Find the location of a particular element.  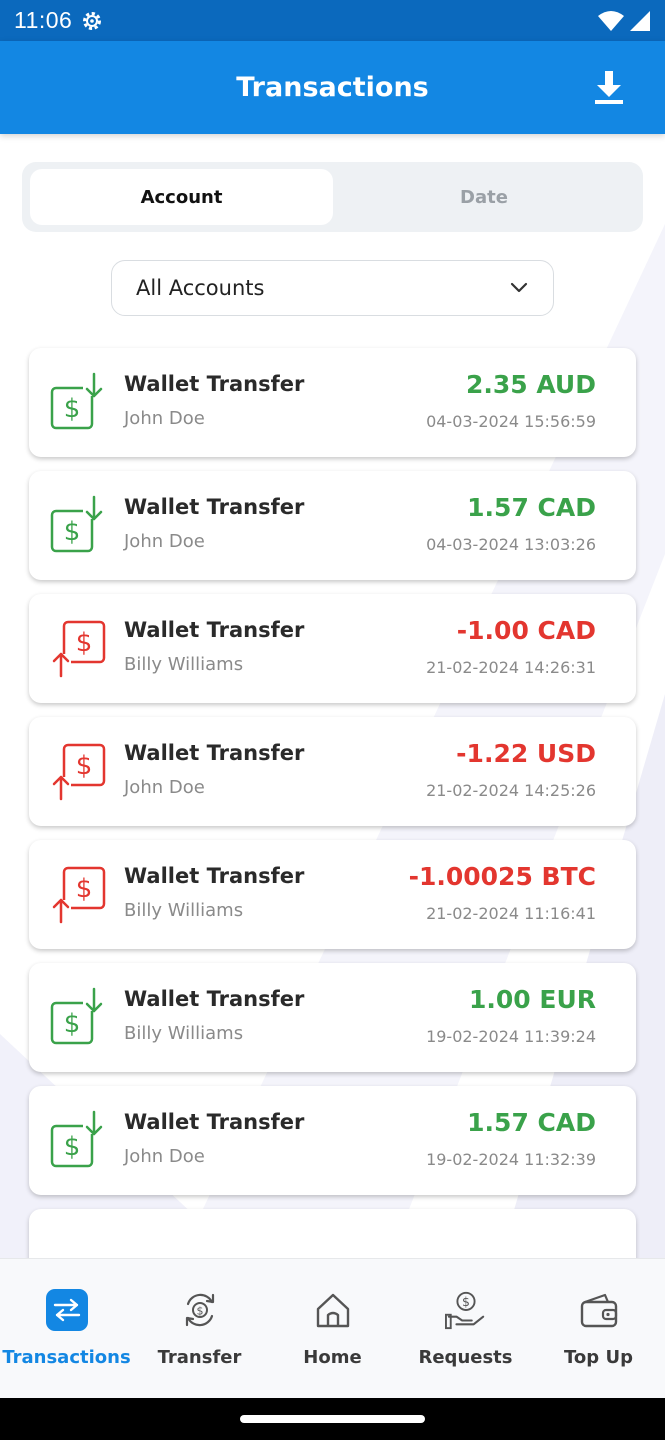

transaction-card-partial is located at coordinates (332, 1233).